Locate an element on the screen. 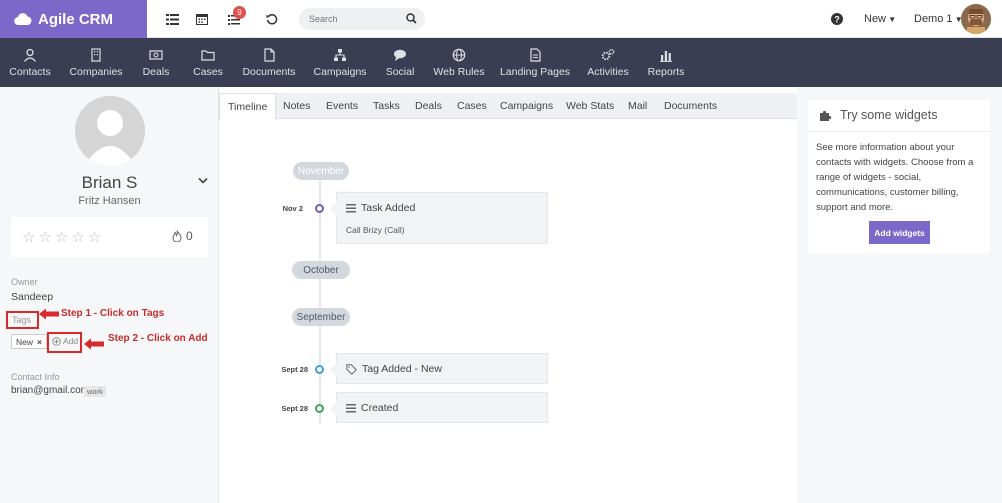 The width and height of the screenshot is (1002, 503). nav-companies: Companies is located at coordinates (96, 62).